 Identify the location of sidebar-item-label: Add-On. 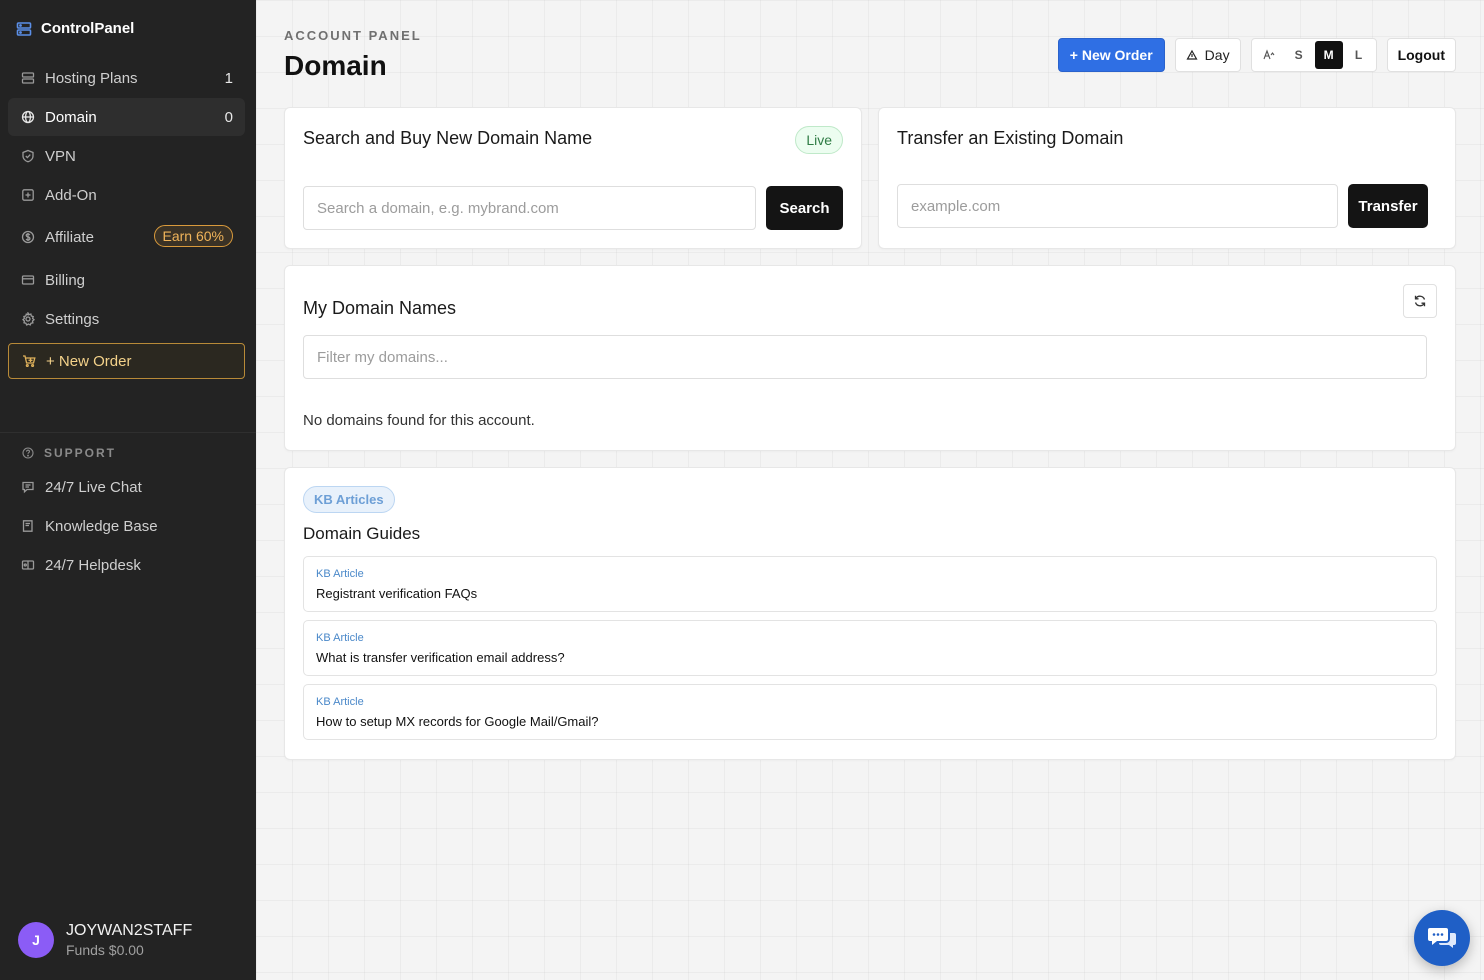
(71, 195).